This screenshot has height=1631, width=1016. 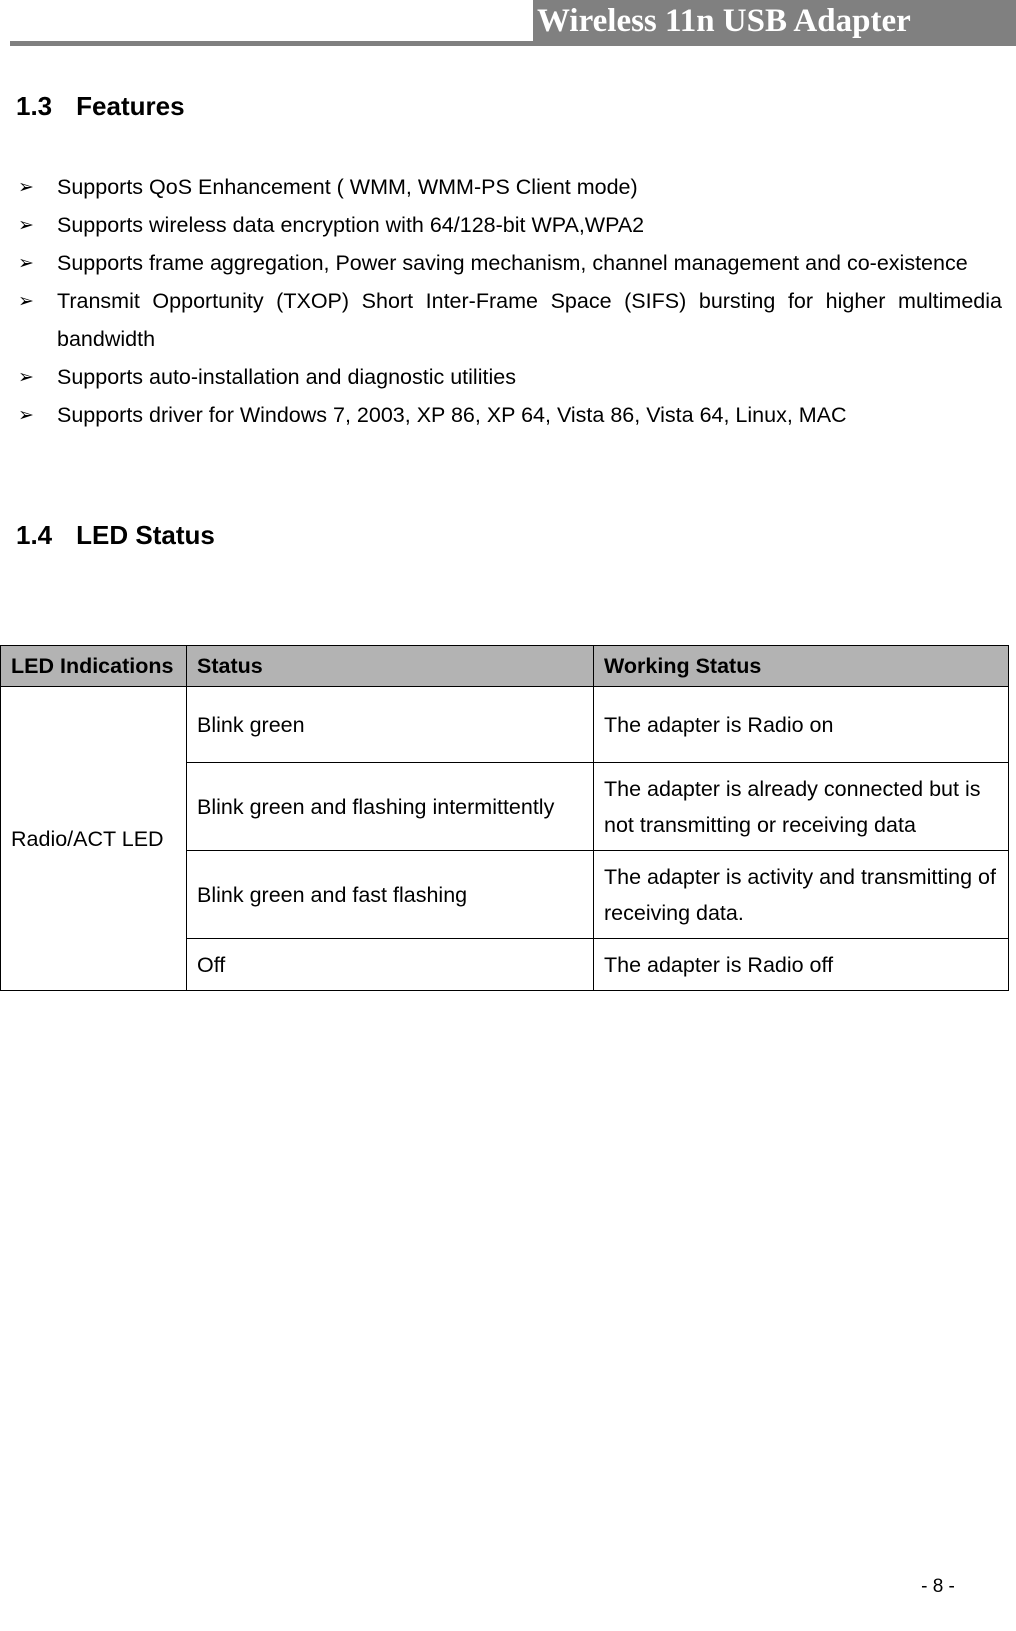 I want to click on table-header-row: LED Indications Status Working Status, so click(x=504, y=666).